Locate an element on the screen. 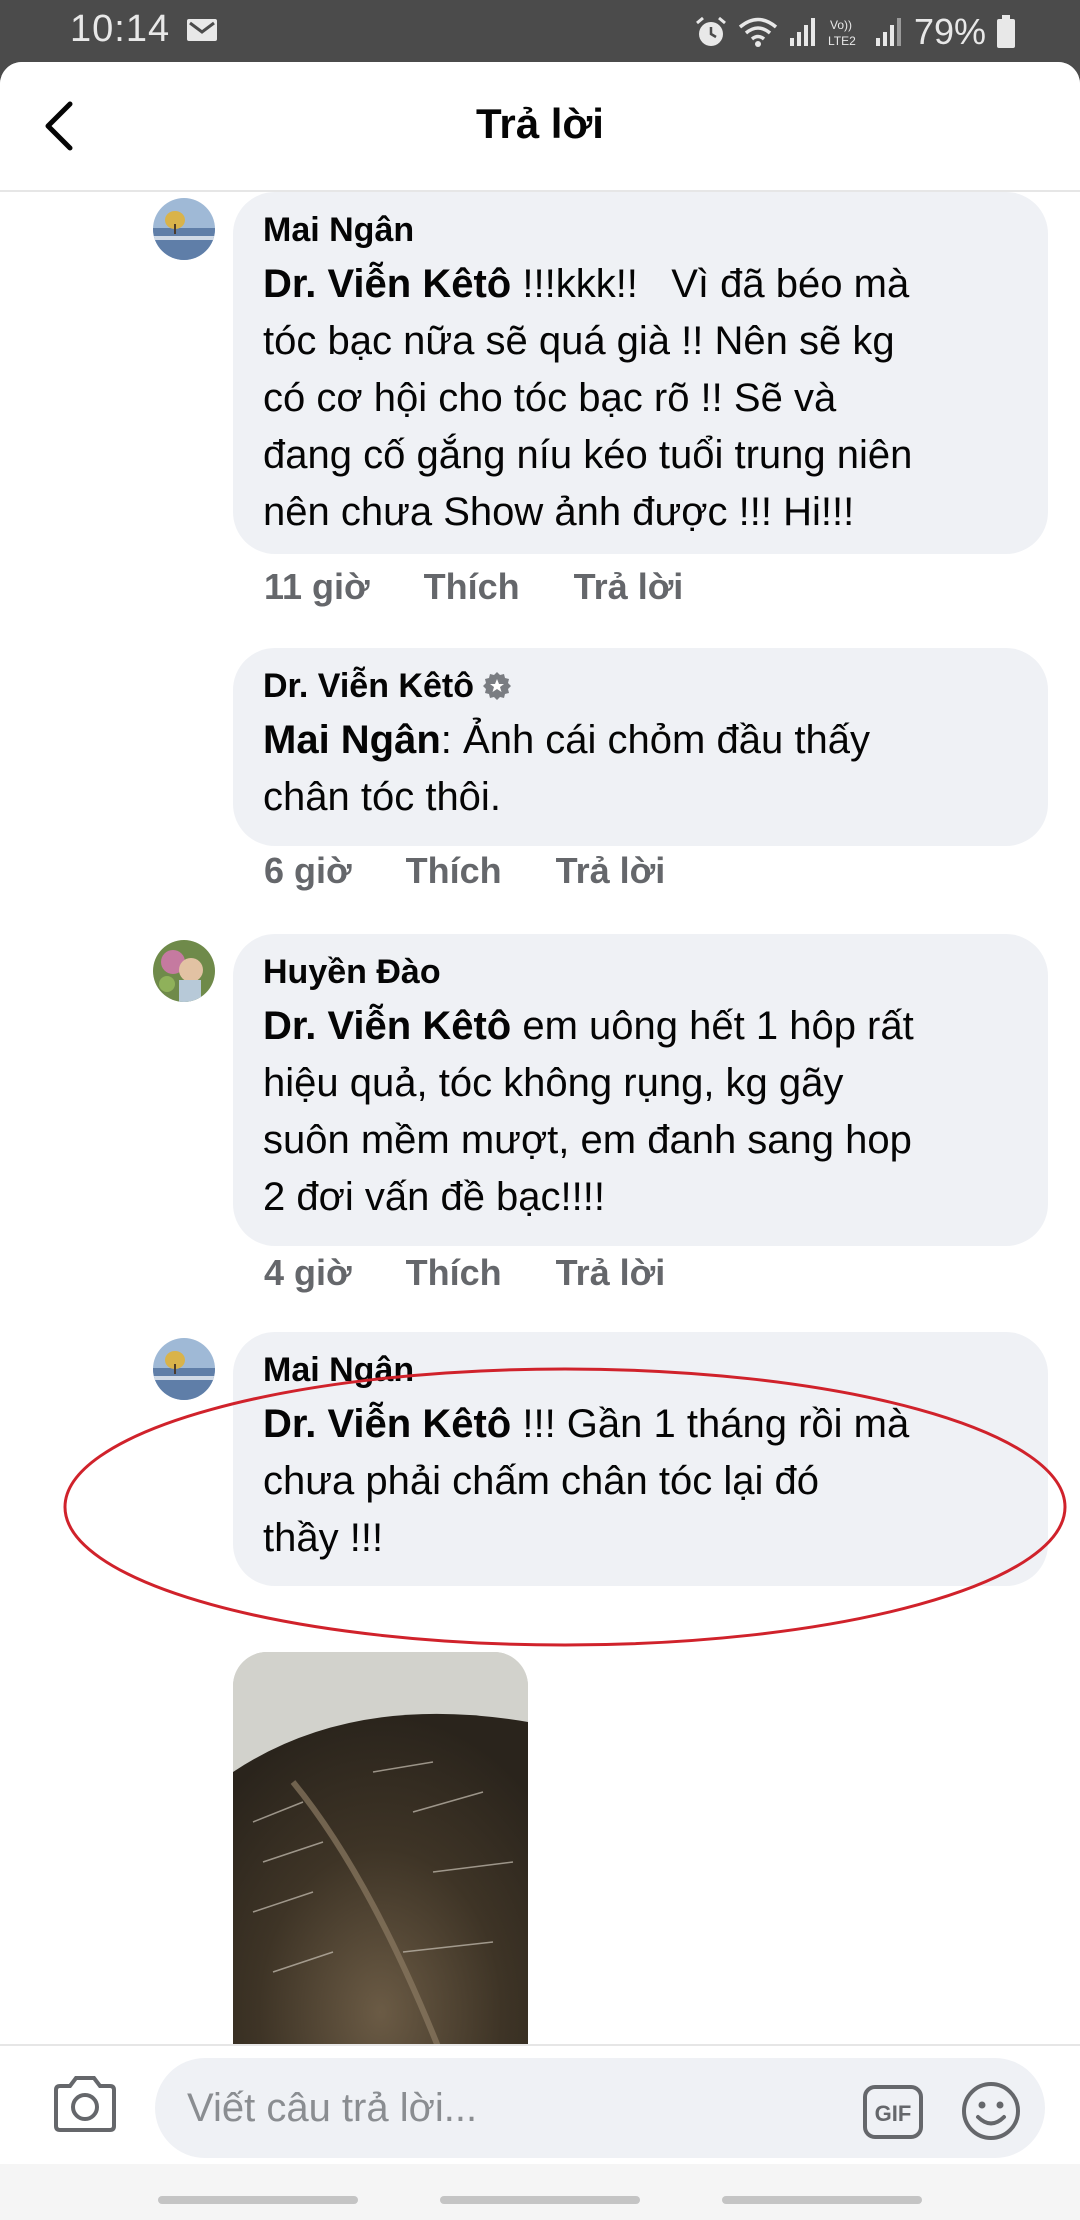 Image resolution: width=1080 pixels, height=2220 pixels. camera-button is located at coordinates (85, 2104).